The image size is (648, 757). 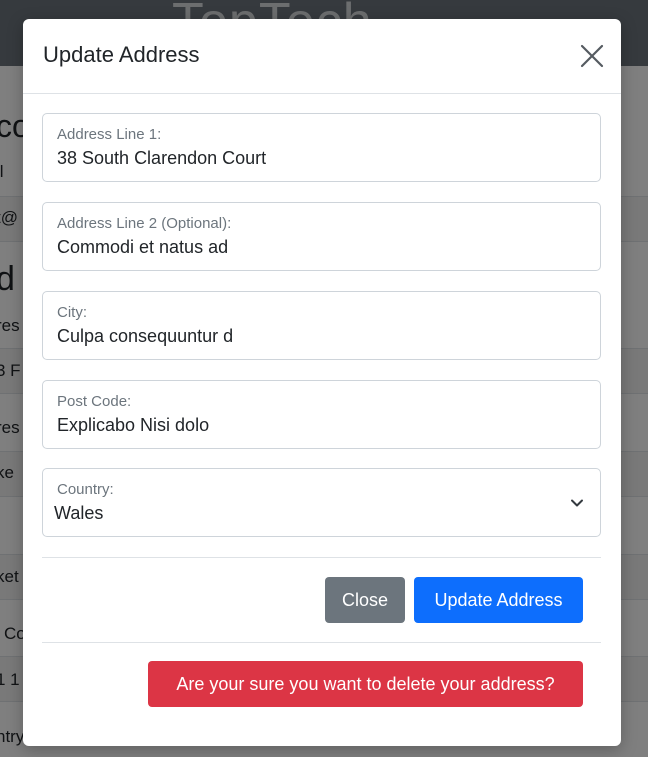 What do you see at coordinates (144, 223) in the screenshot?
I see `address-line-2-label: Address Line 2 (Optional):` at bounding box center [144, 223].